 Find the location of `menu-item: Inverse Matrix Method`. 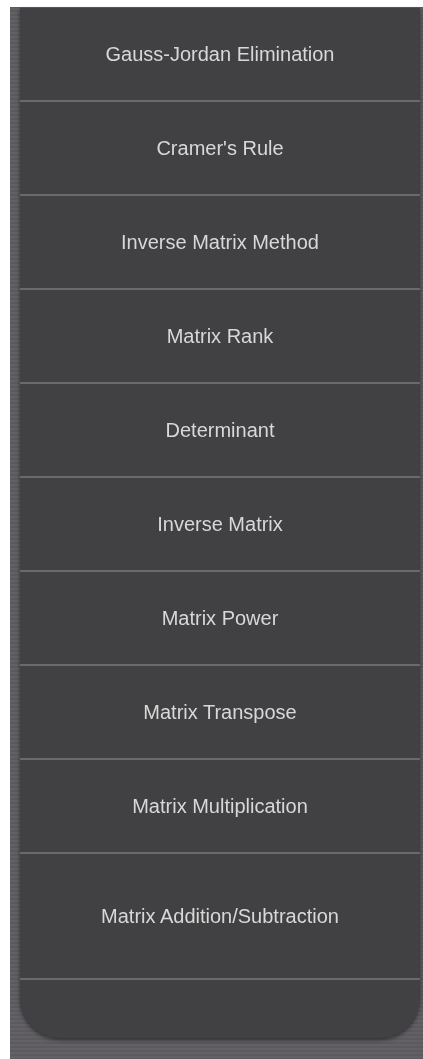

menu-item: Inverse Matrix Method is located at coordinates (220, 243).